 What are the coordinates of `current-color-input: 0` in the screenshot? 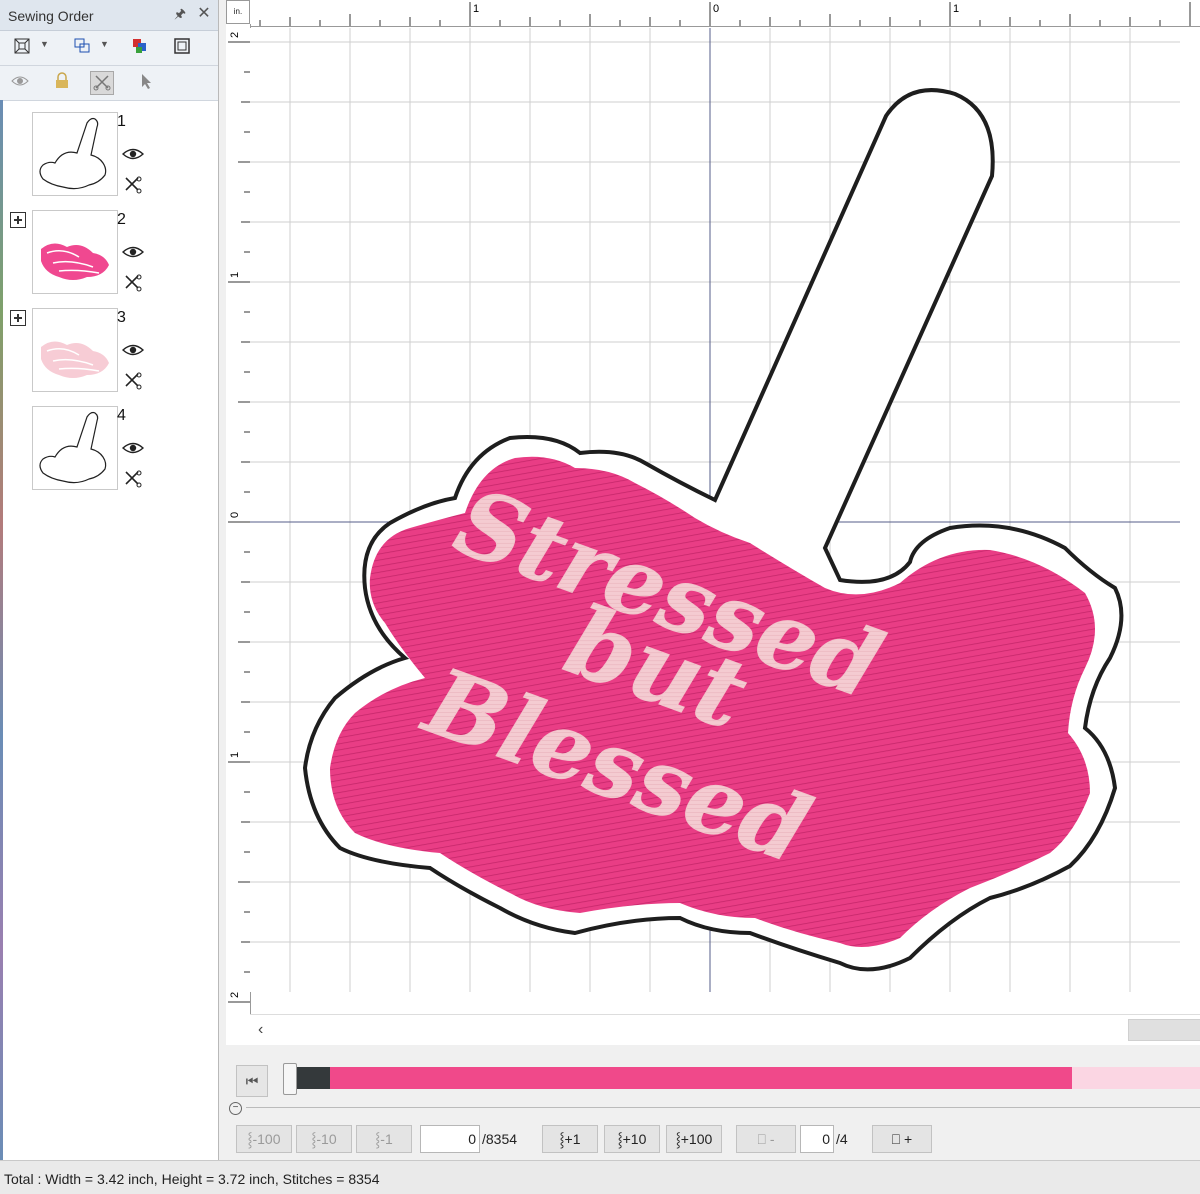 It's located at (817, 1139).